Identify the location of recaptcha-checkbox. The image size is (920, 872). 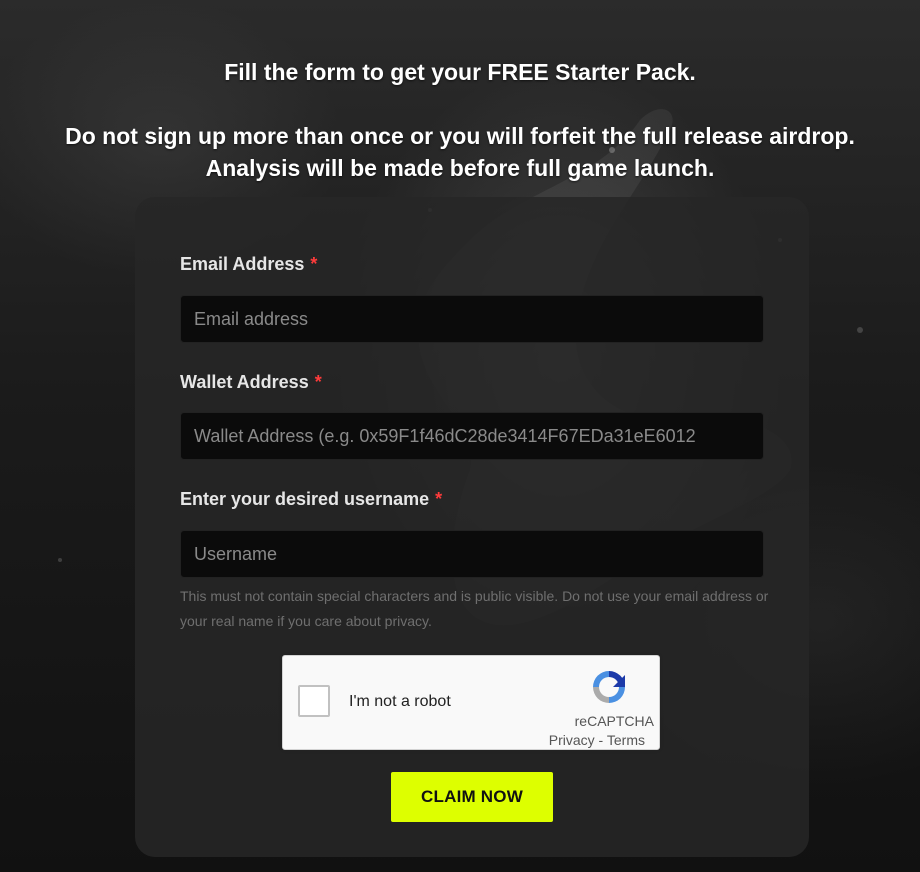
(314, 701).